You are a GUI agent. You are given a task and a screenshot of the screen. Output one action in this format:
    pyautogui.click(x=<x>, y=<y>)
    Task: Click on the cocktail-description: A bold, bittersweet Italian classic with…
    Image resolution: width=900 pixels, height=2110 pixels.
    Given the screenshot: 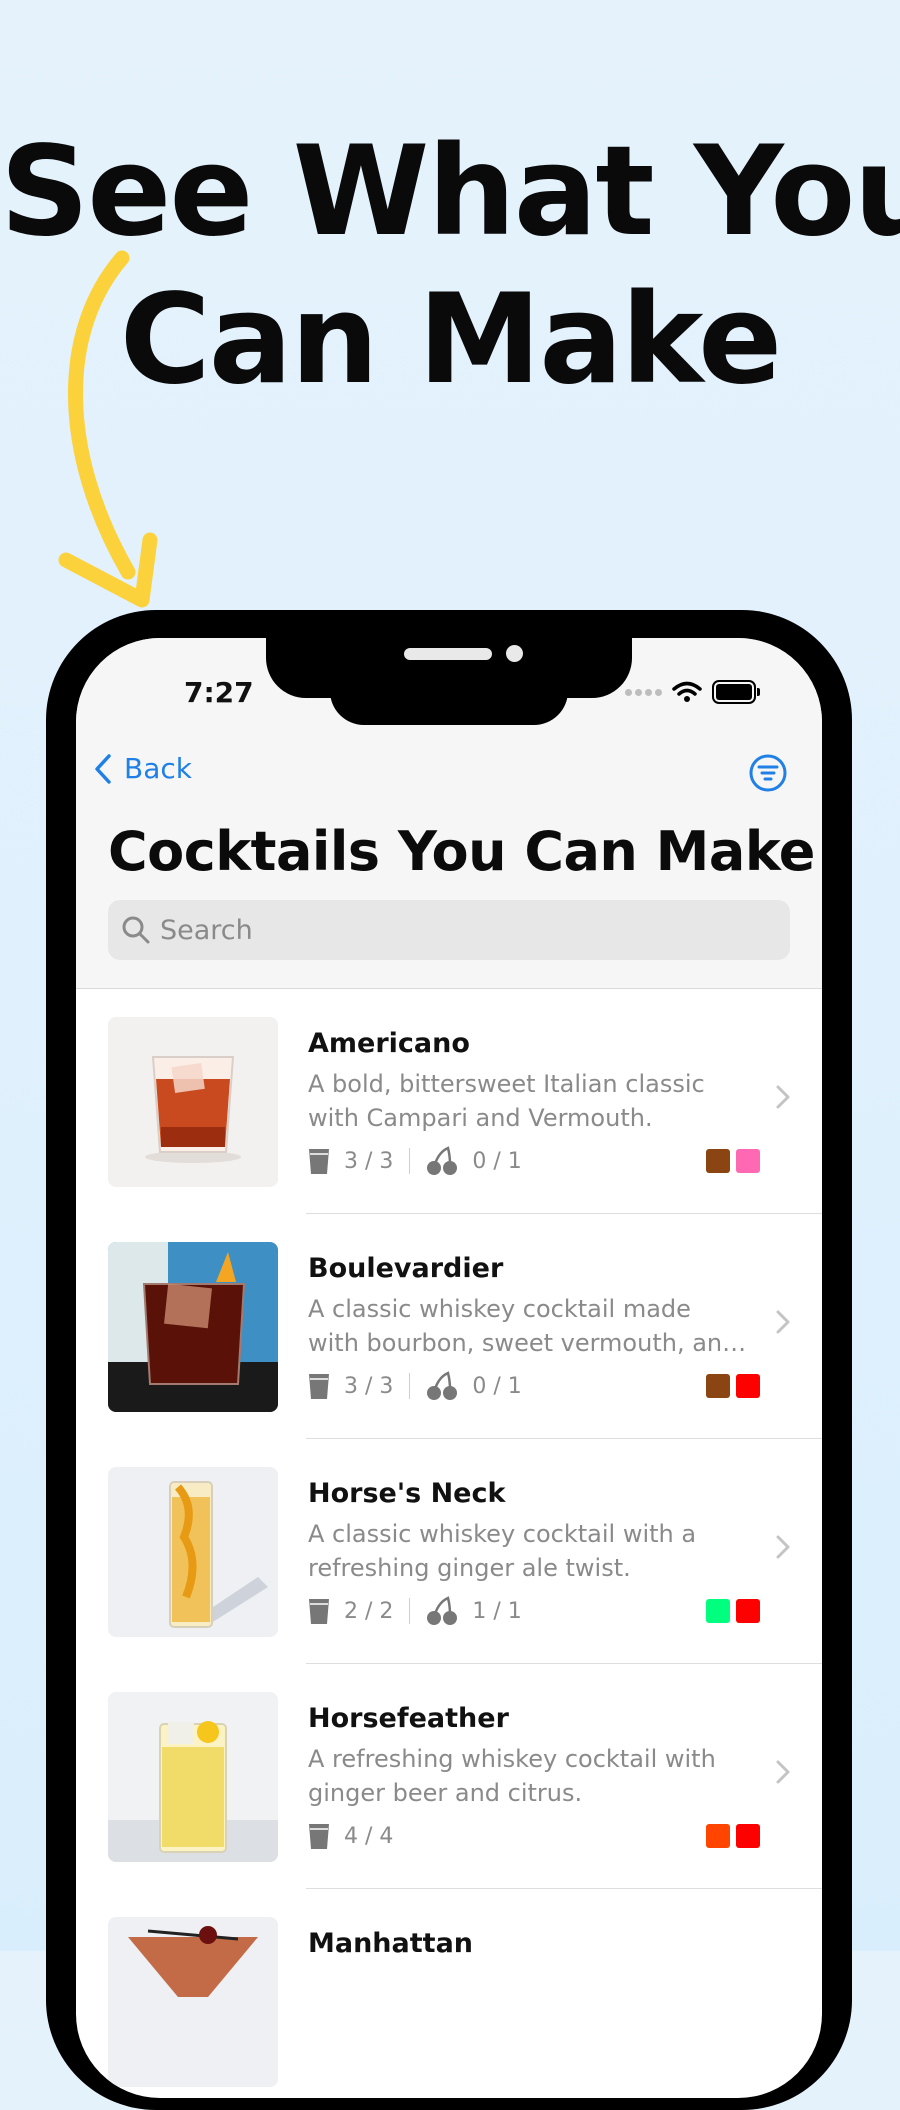 What is the action you would take?
    pyautogui.click(x=506, y=1101)
    